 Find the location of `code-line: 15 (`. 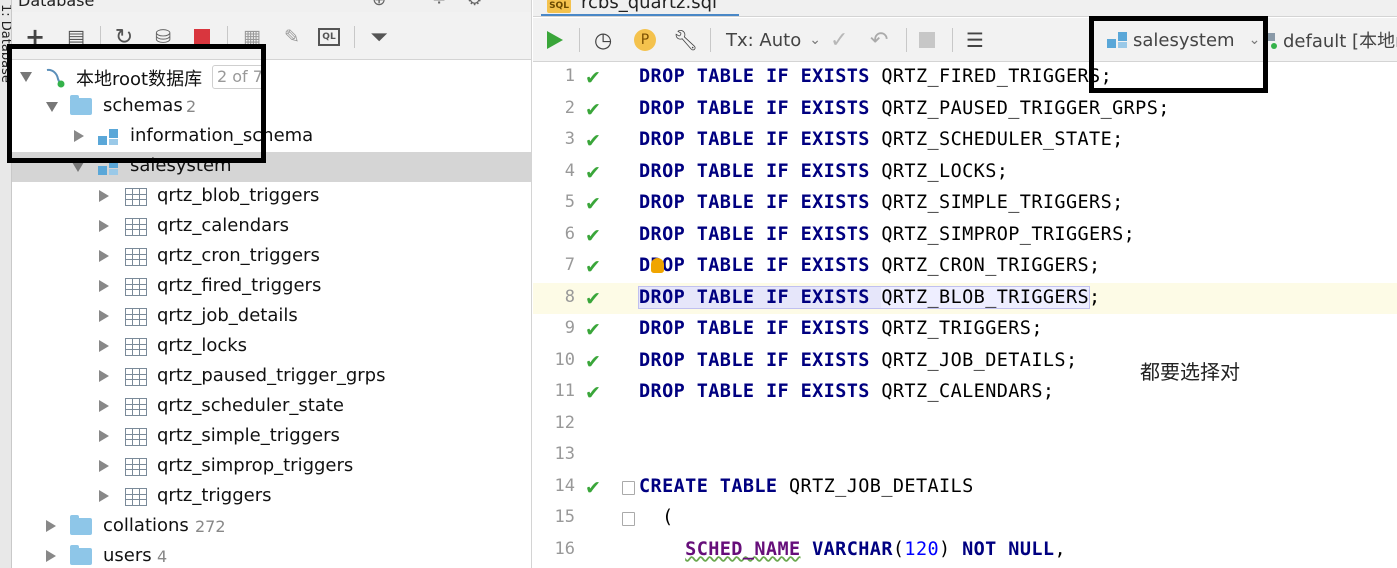

code-line: 15 ( is located at coordinates (965, 519).